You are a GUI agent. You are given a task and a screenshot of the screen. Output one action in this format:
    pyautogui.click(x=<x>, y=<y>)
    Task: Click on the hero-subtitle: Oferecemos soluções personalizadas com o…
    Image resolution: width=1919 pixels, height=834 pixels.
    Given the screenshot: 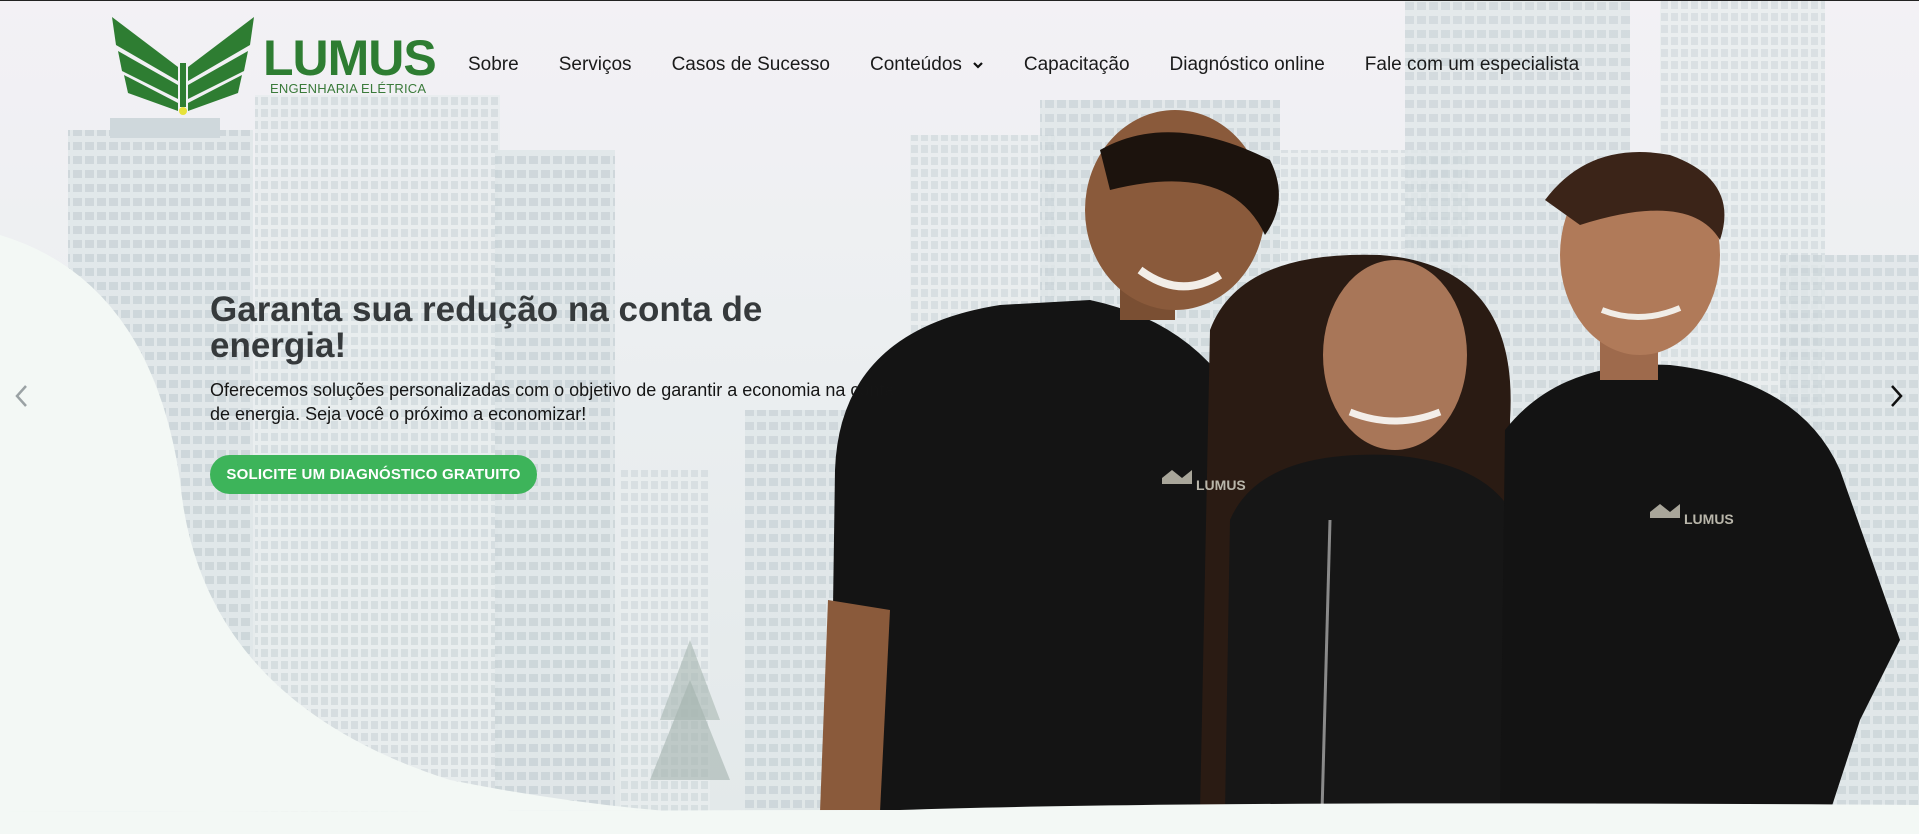 What is the action you would take?
    pyautogui.click(x=552, y=402)
    